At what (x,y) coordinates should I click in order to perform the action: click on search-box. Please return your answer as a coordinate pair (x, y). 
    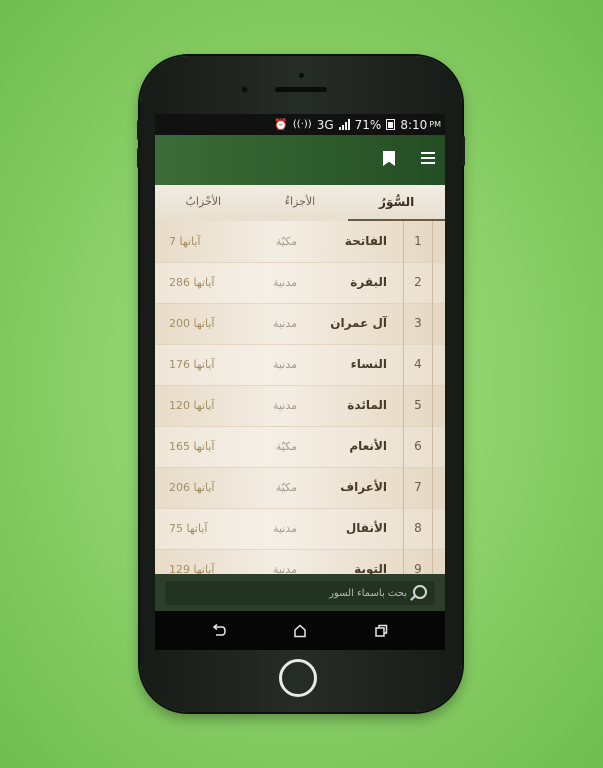
    Looking at the image, I should click on (300, 593).